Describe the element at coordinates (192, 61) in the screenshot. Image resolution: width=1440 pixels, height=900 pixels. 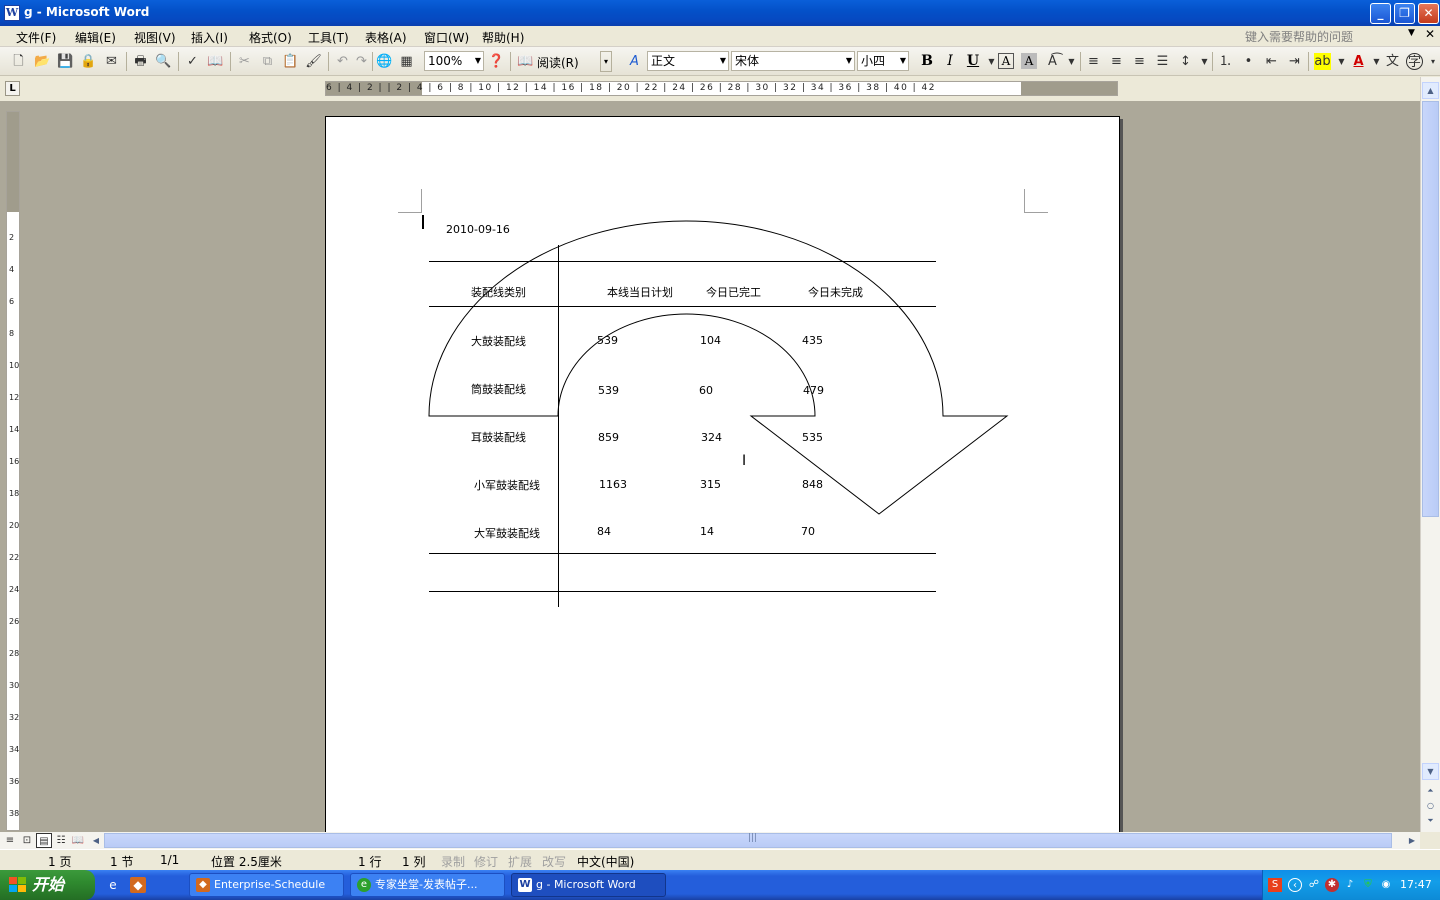
I see `spelling-icon: ✓` at that location.